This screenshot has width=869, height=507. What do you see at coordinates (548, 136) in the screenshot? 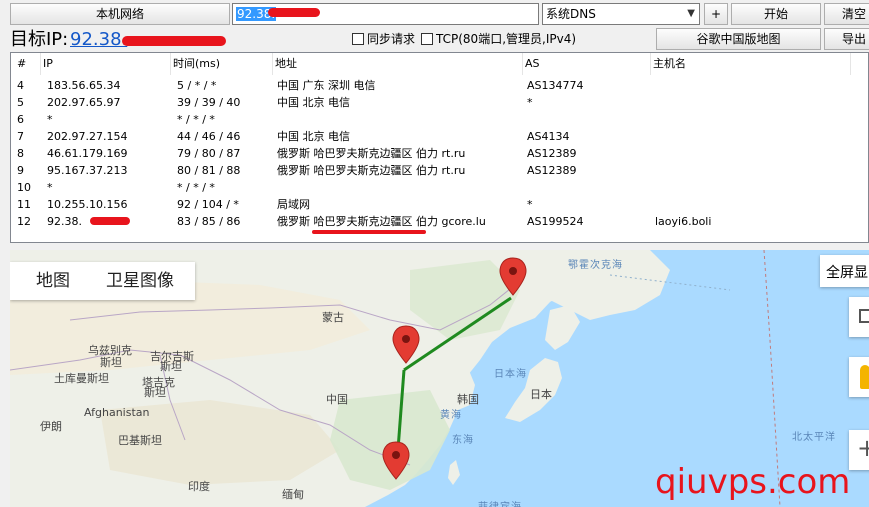
I see `cell-as: AS4134` at bounding box center [548, 136].